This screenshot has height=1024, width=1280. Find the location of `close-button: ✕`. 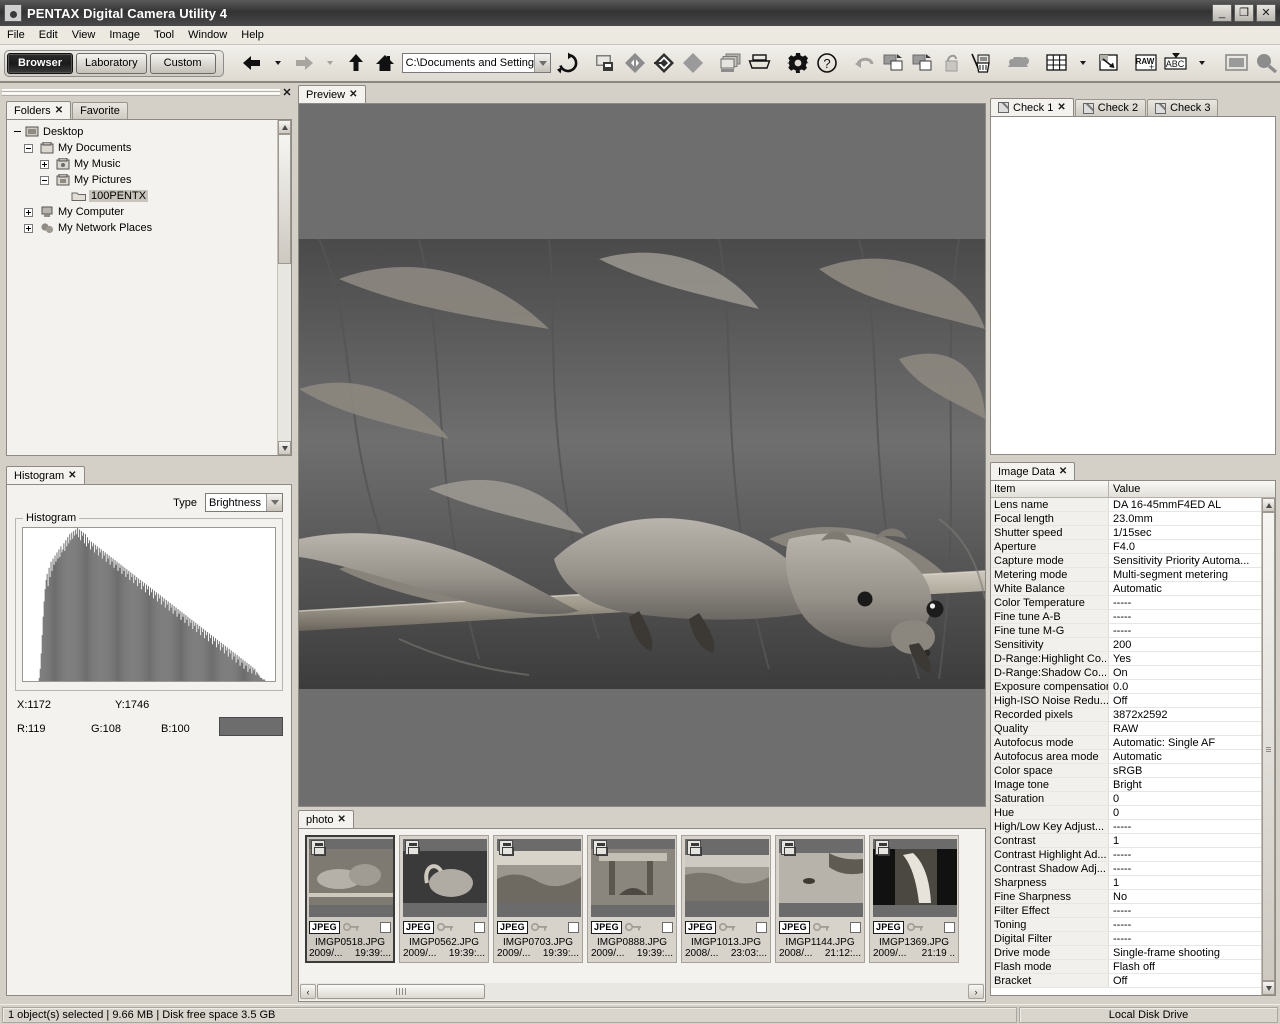

close-button: ✕ is located at coordinates (1266, 13).